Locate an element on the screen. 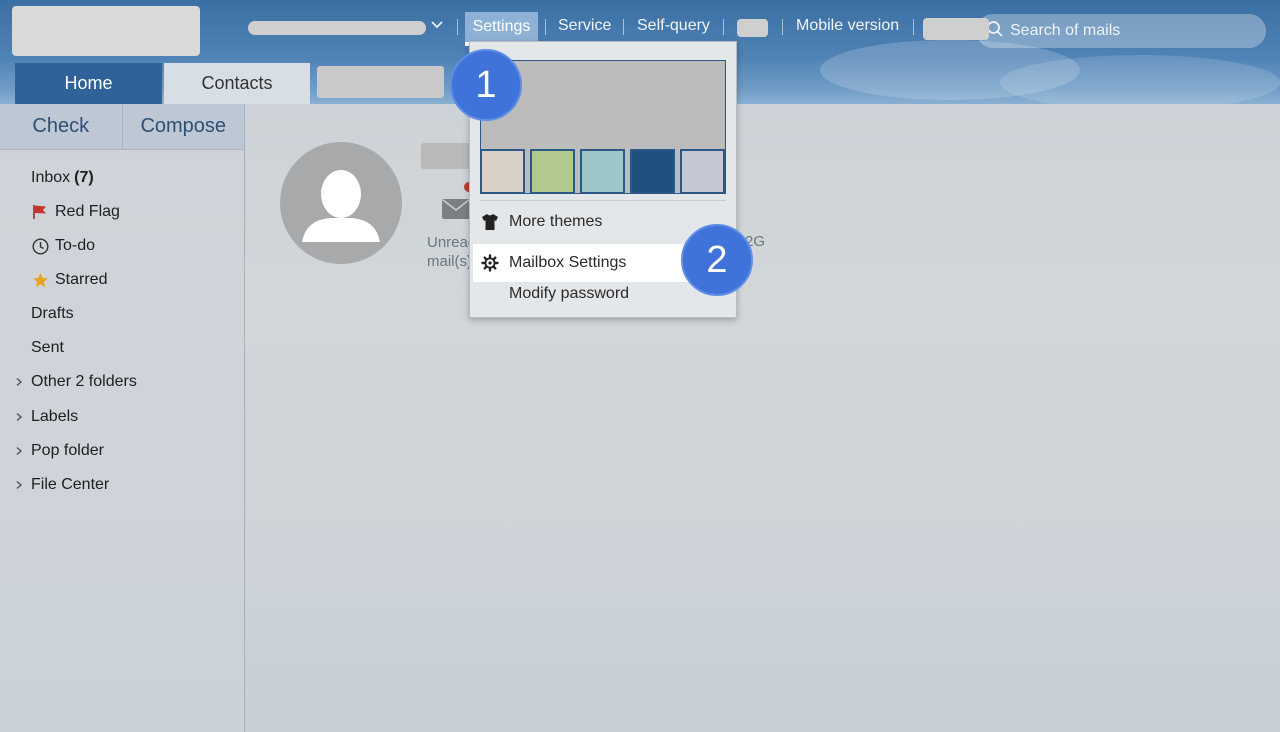 This screenshot has height=732, width=1280. inbox-count: (7) is located at coordinates (84, 177).